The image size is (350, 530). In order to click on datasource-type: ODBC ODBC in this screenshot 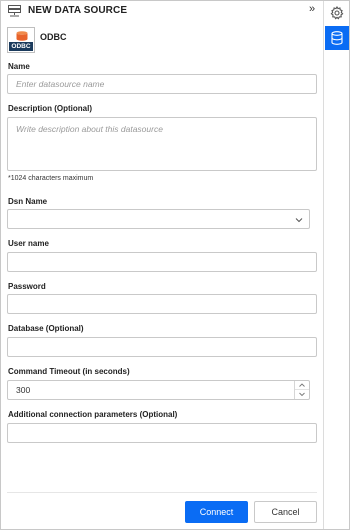, I will do `click(107, 40)`.